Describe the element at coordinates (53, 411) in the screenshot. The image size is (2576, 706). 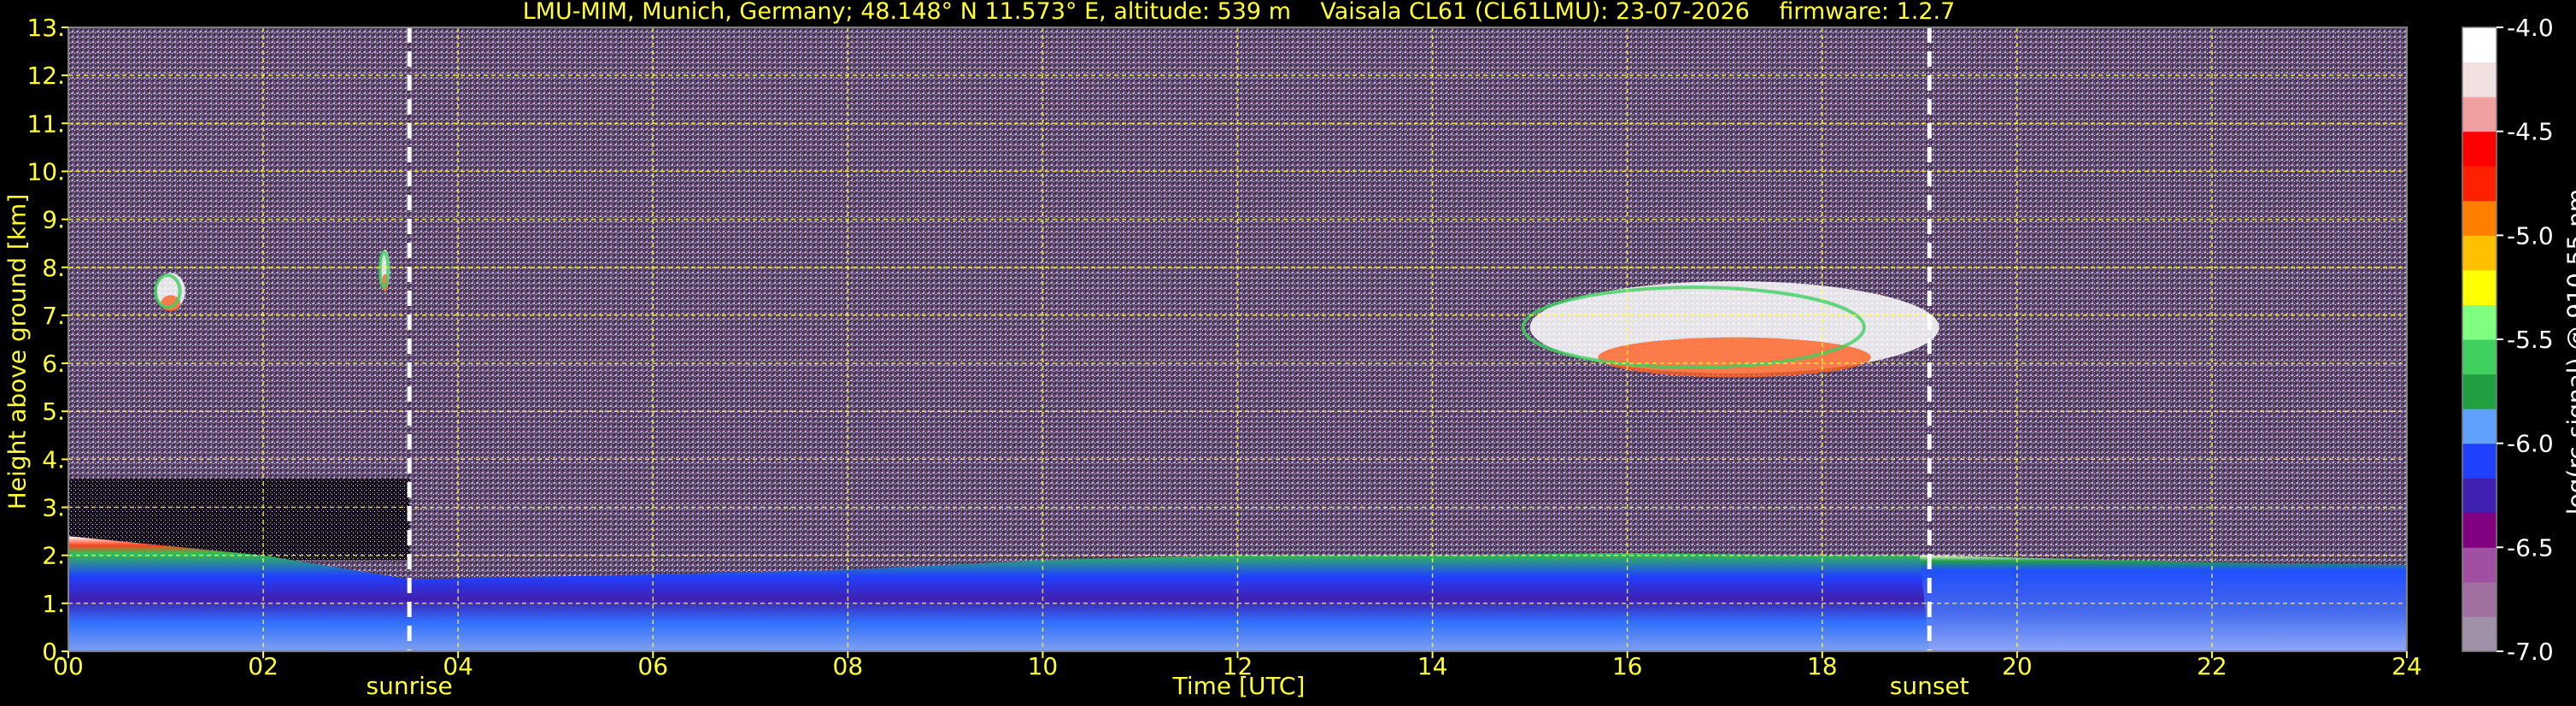
I see `y-tick-label: 5.` at that location.